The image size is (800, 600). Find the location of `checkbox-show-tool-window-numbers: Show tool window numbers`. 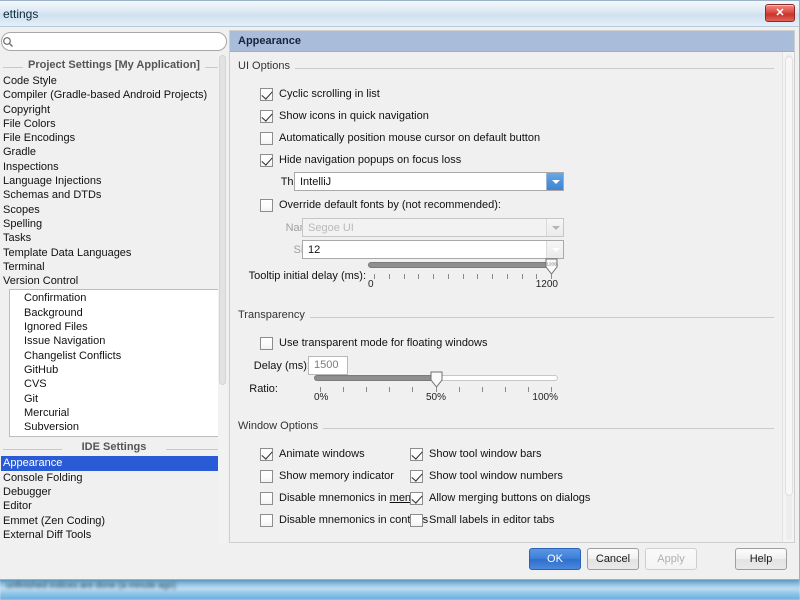

checkbox-show-tool-window-numbers: Show tool window numbers is located at coordinates (486, 476).